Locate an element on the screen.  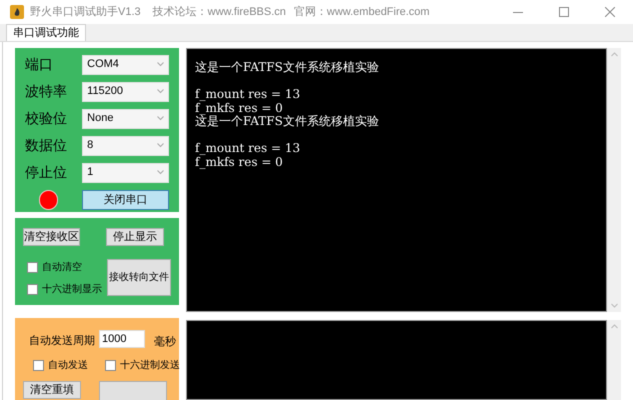
forum-address: 技术论坛：www.fireBBS.cn is located at coordinates (219, 12).